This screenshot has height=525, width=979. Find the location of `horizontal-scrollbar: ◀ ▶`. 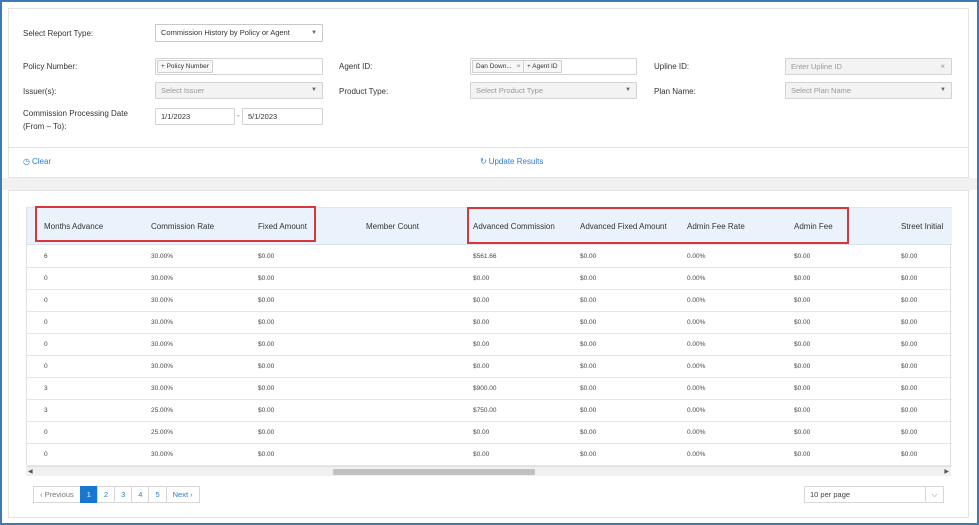

horizontal-scrollbar: ◀ ▶ is located at coordinates (488, 471).